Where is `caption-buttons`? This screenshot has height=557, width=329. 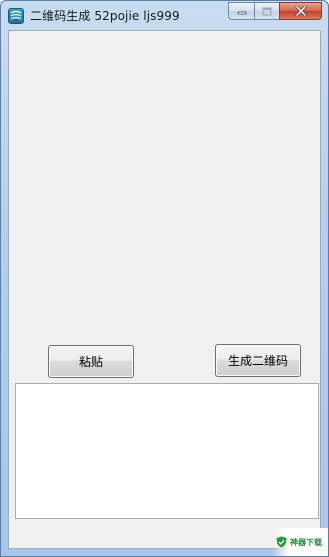 caption-buttons is located at coordinates (275, 11).